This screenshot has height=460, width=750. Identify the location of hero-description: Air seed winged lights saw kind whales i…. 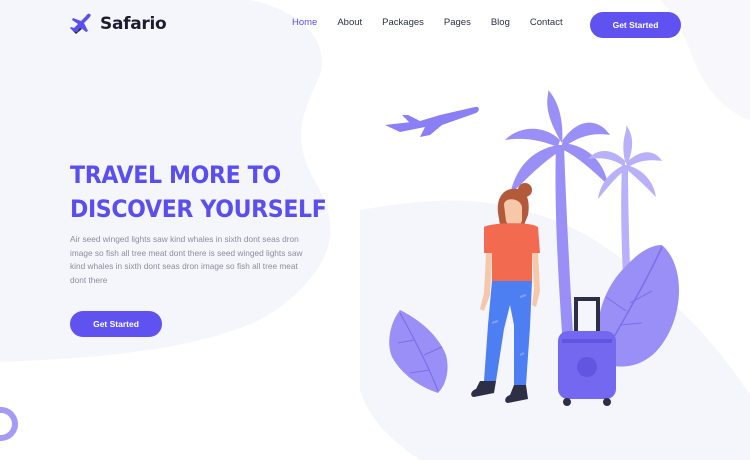
(186, 260).